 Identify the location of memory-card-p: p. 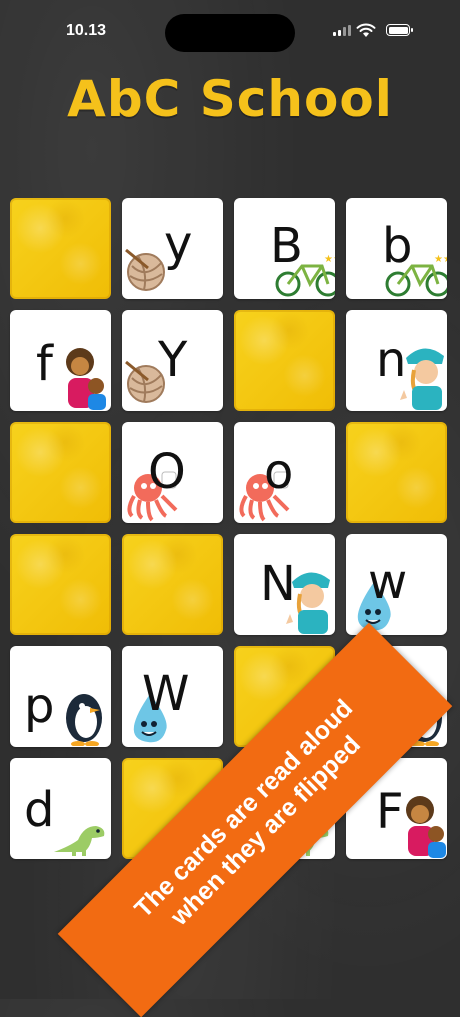
(60, 696).